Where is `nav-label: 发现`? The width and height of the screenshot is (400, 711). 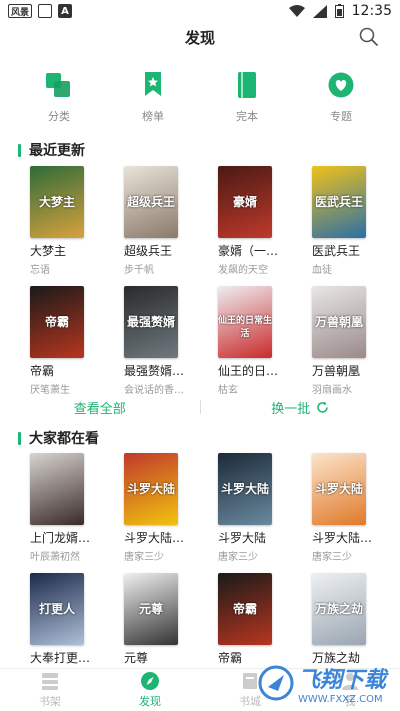 nav-label: 发现 is located at coordinates (150, 701).